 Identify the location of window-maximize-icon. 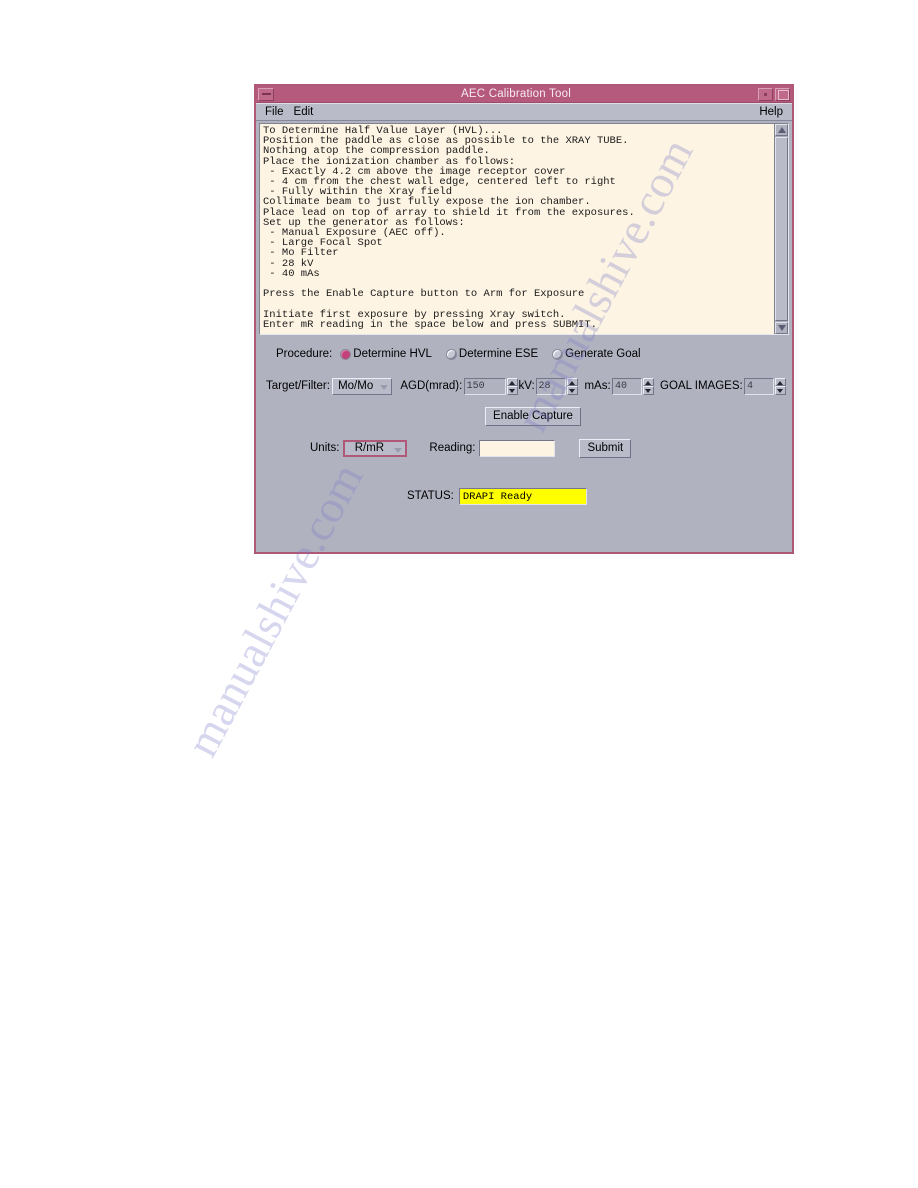
(782, 94).